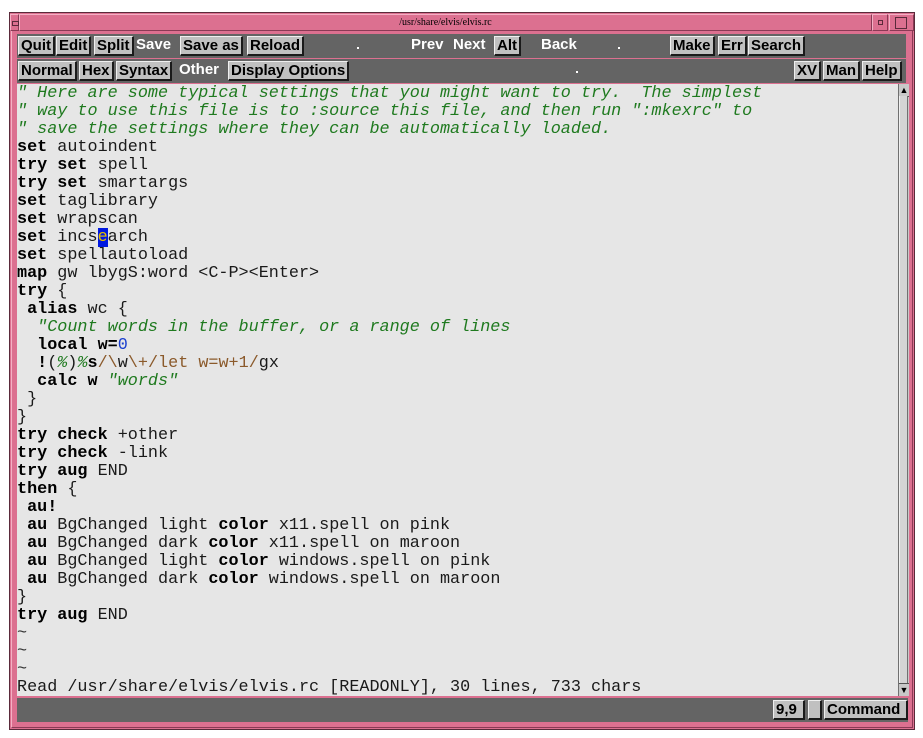  I want to click on code-token: BgChanged dark, so click(128, 579).